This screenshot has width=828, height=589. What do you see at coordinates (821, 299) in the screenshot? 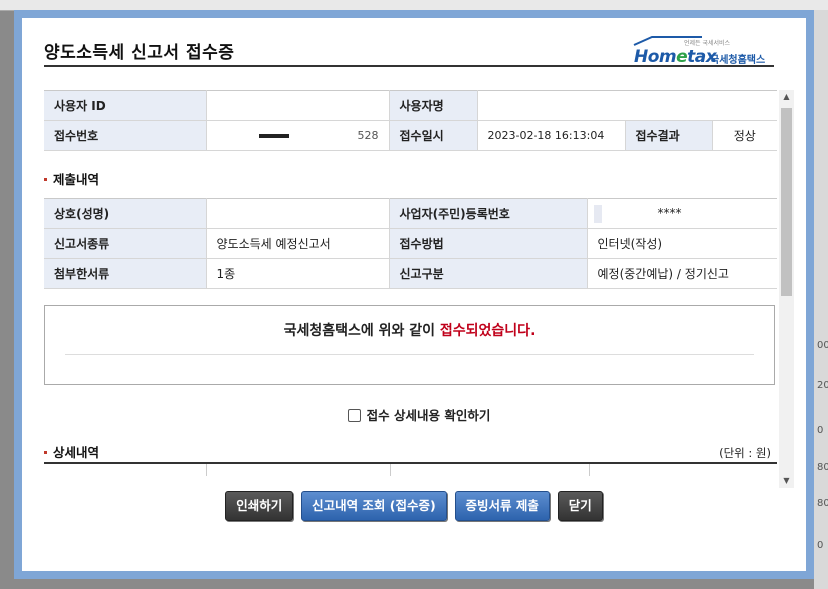
I see `background-page-right: 00 20 0 80 80 0` at bounding box center [821, 299].